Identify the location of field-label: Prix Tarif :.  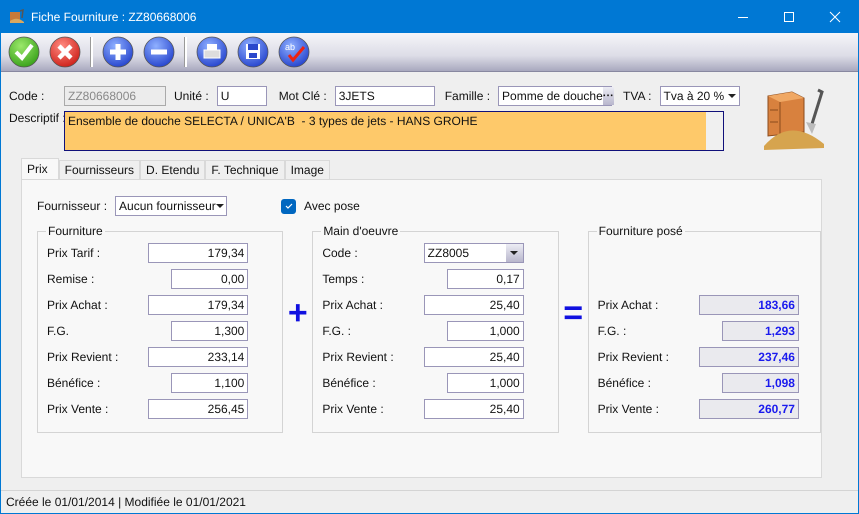
(73, 253).